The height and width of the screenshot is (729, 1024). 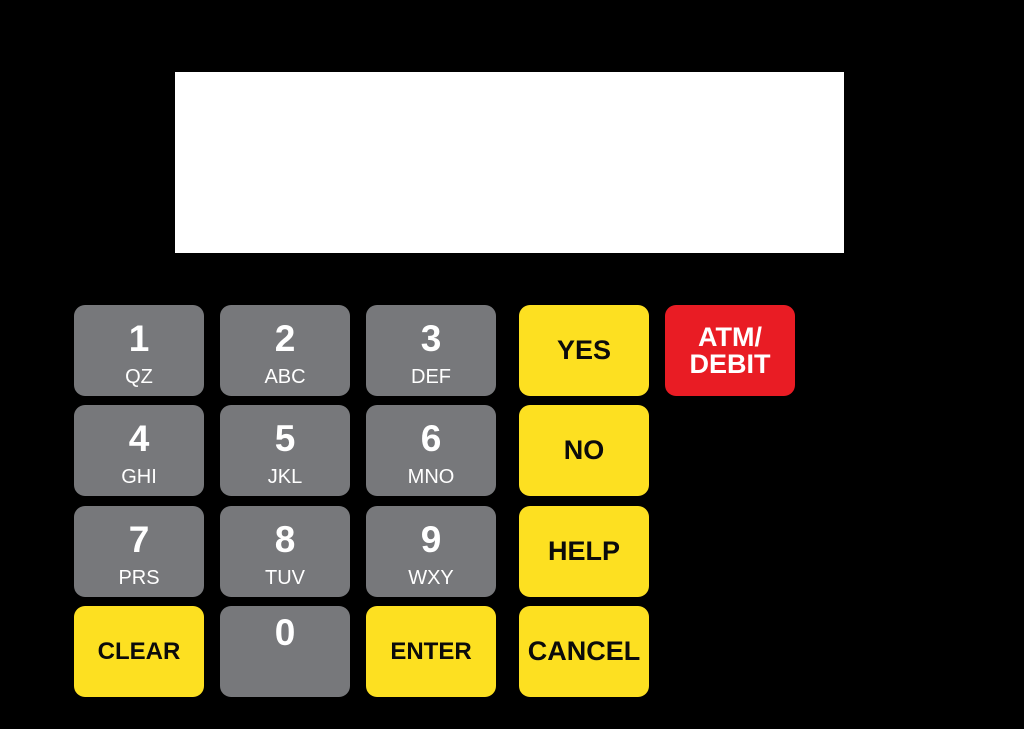 I want to click on atm-debit-label: ATM/ DEBIT, so click(x=730, y=350).